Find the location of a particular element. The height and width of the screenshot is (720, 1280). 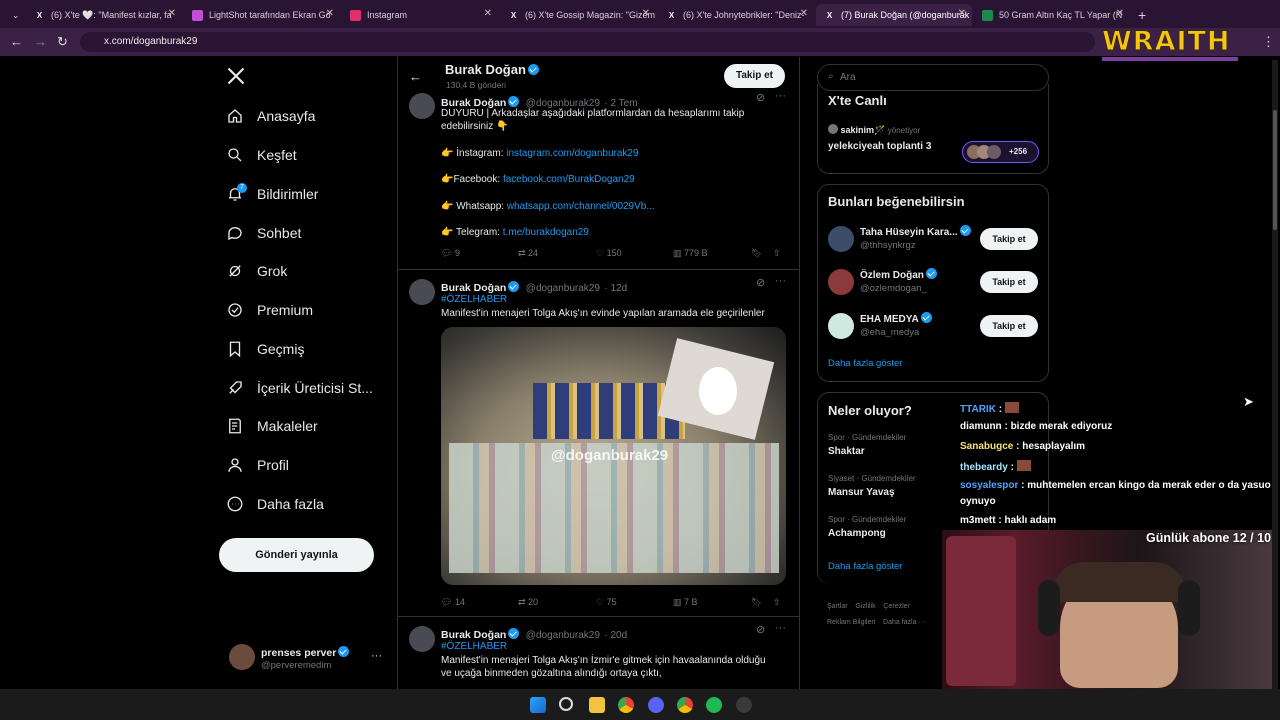

browser-menu-icon: ⋮ is located at coordinates (1268, 42).